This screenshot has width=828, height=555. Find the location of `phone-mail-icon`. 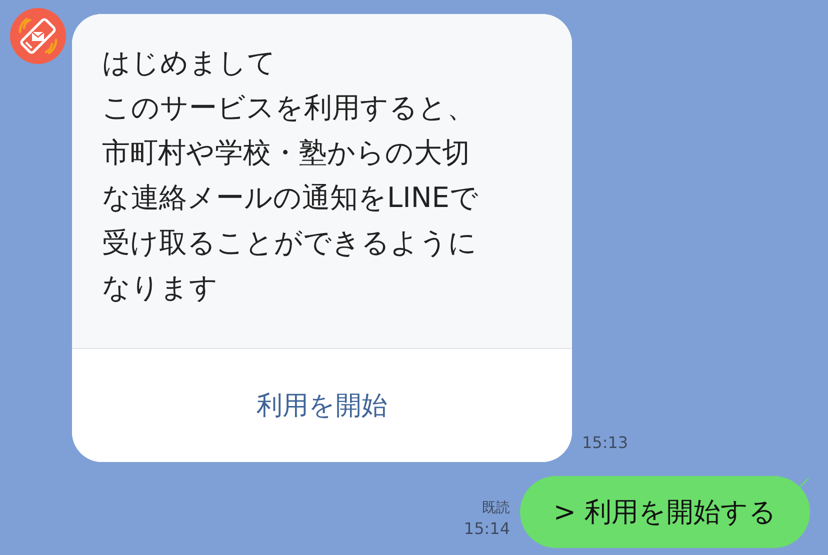

phone-mail-icon is located at coordinates (38, 36).